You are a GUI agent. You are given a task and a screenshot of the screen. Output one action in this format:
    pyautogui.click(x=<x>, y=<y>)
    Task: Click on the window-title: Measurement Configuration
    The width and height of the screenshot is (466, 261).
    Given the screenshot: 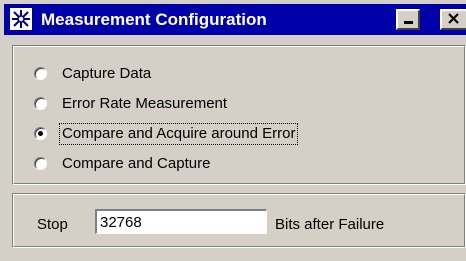 What is the action you would take?
    pyautogui.click(x=154, y=19)
    